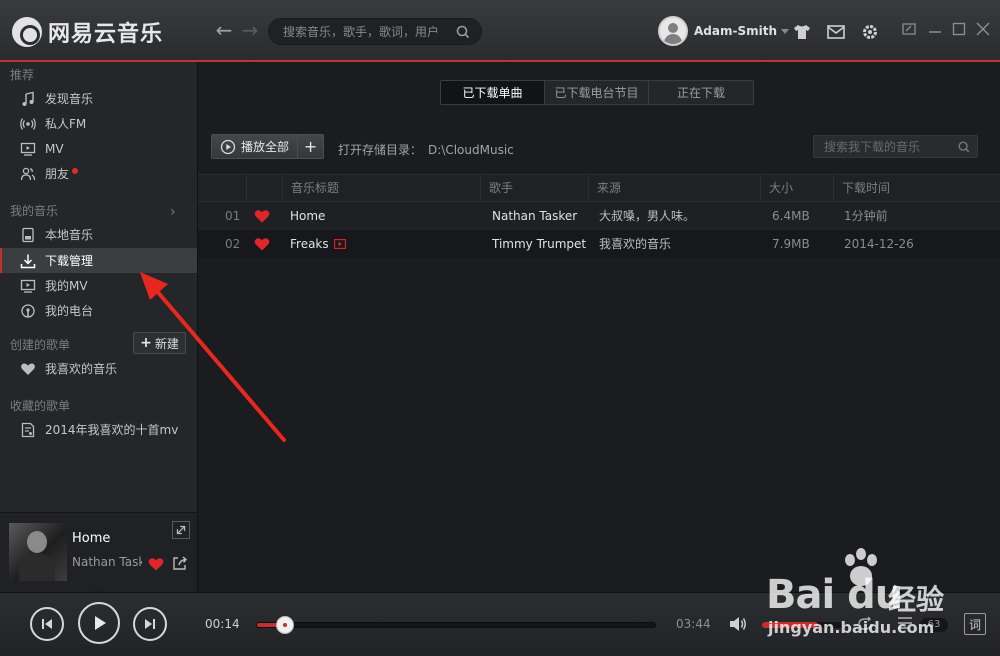 This screenshot has height=656, width=1000. I want to click on back-arrow-icon: ←, so click(224, 30).